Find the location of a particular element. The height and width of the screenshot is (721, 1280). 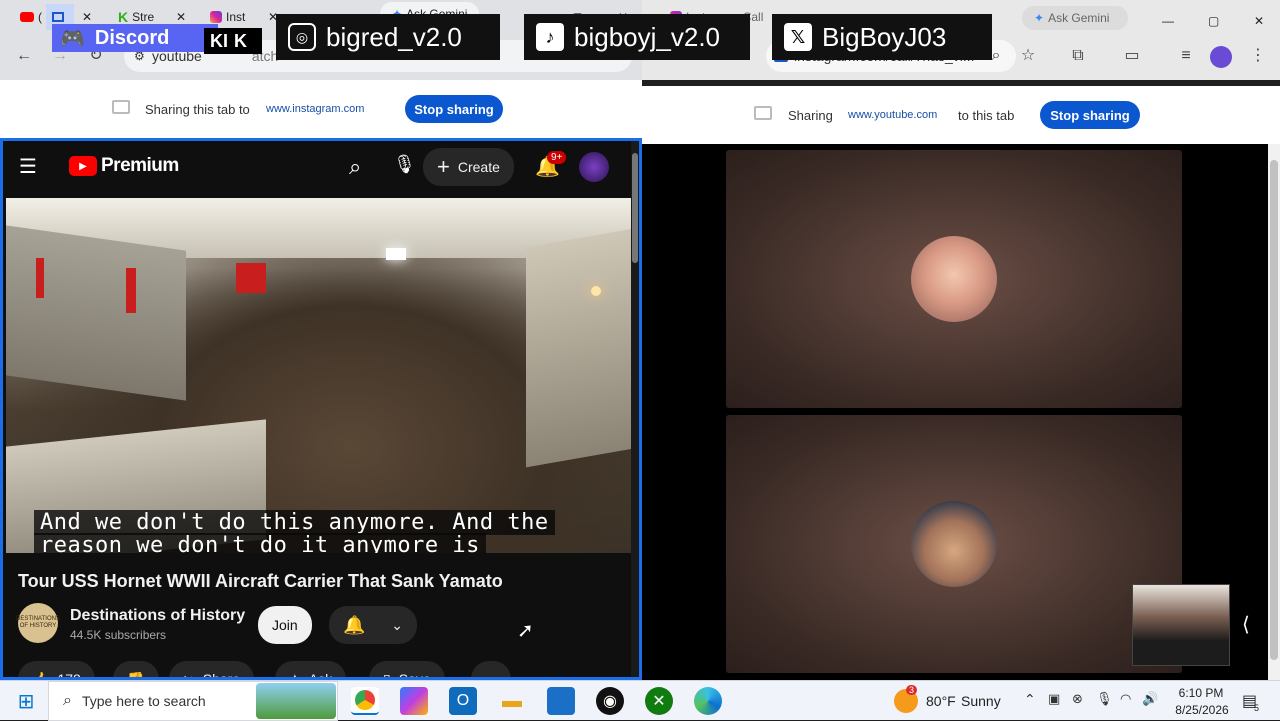

store-icon is located at coordinates (561, 701).